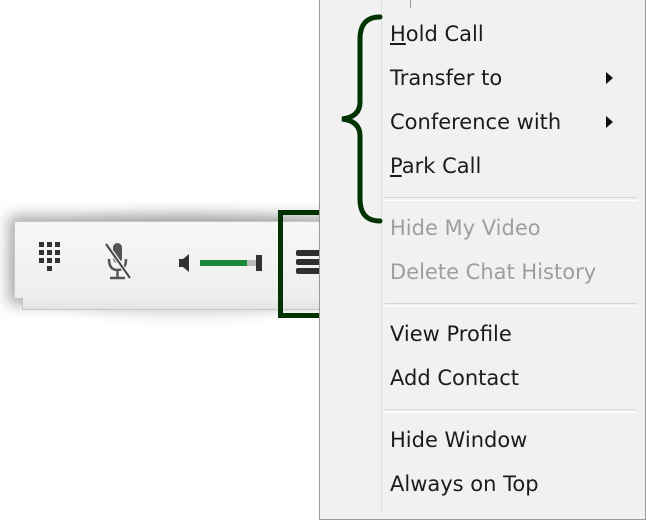 Image resolution: width=646 pixels, height=520 pixels. I want to click on dialpad-button, so click(53, 260).